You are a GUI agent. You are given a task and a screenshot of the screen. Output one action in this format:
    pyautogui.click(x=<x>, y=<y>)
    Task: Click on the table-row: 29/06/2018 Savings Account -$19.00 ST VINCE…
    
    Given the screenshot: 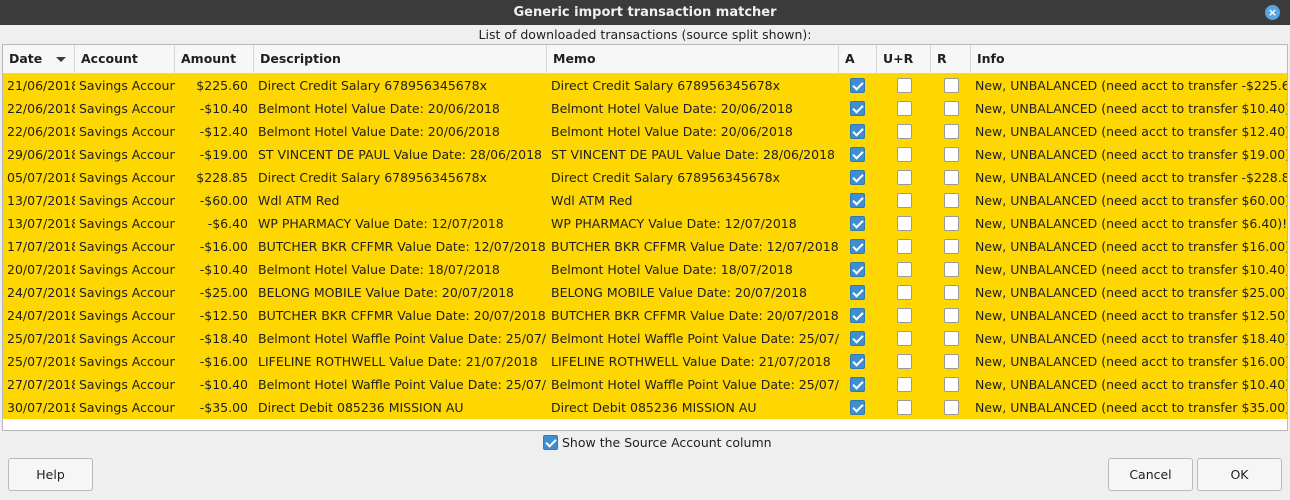 What is the action you would take?
    pyautogui.click(x=645, y=154)
    